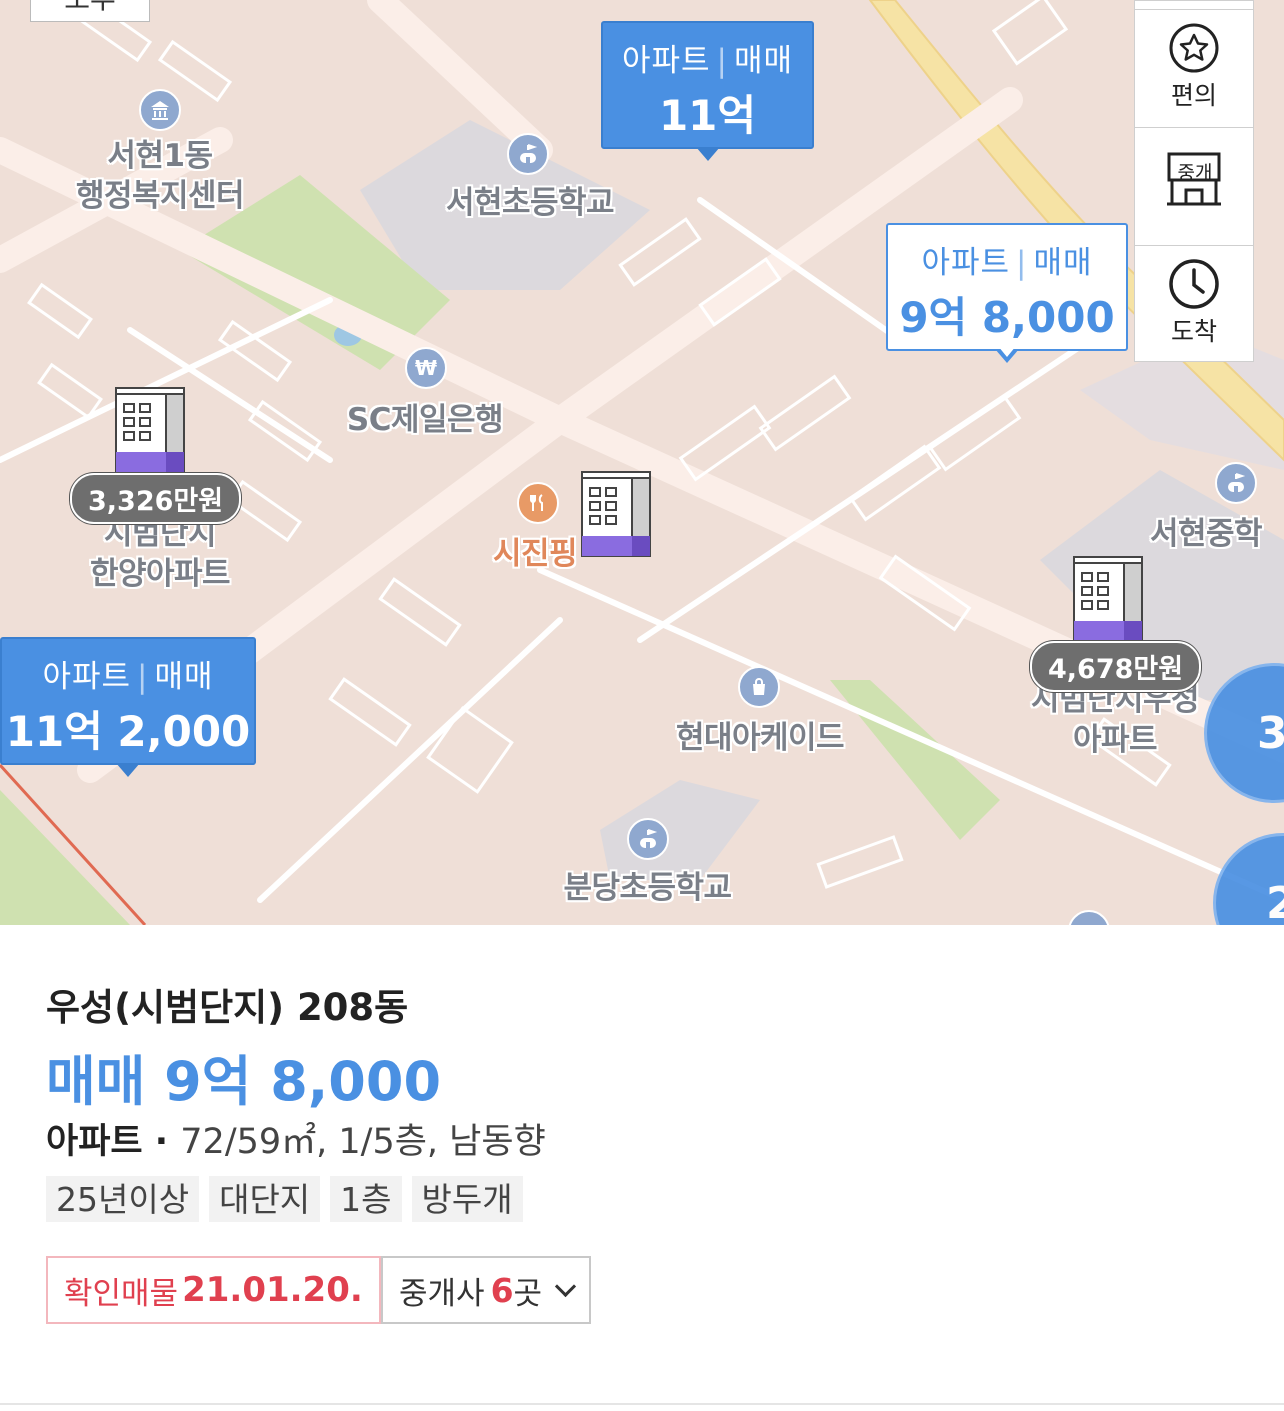 Image resolution: width=1284 pixels, height=1411 pixels. Describe the element at coordinates (486, 1290) in the screenshot. I see `agent-count-button: 중개사 6 곳` at that location.